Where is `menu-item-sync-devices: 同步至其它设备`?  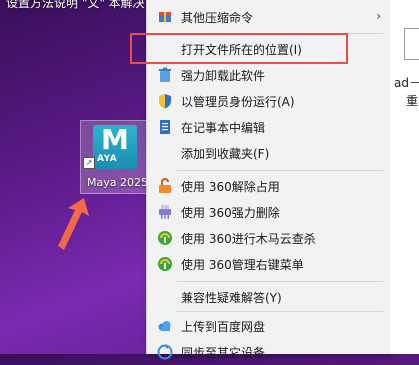 menu-item-sync-devices: 同步至其它设备 is located at coordinates (269, 352).